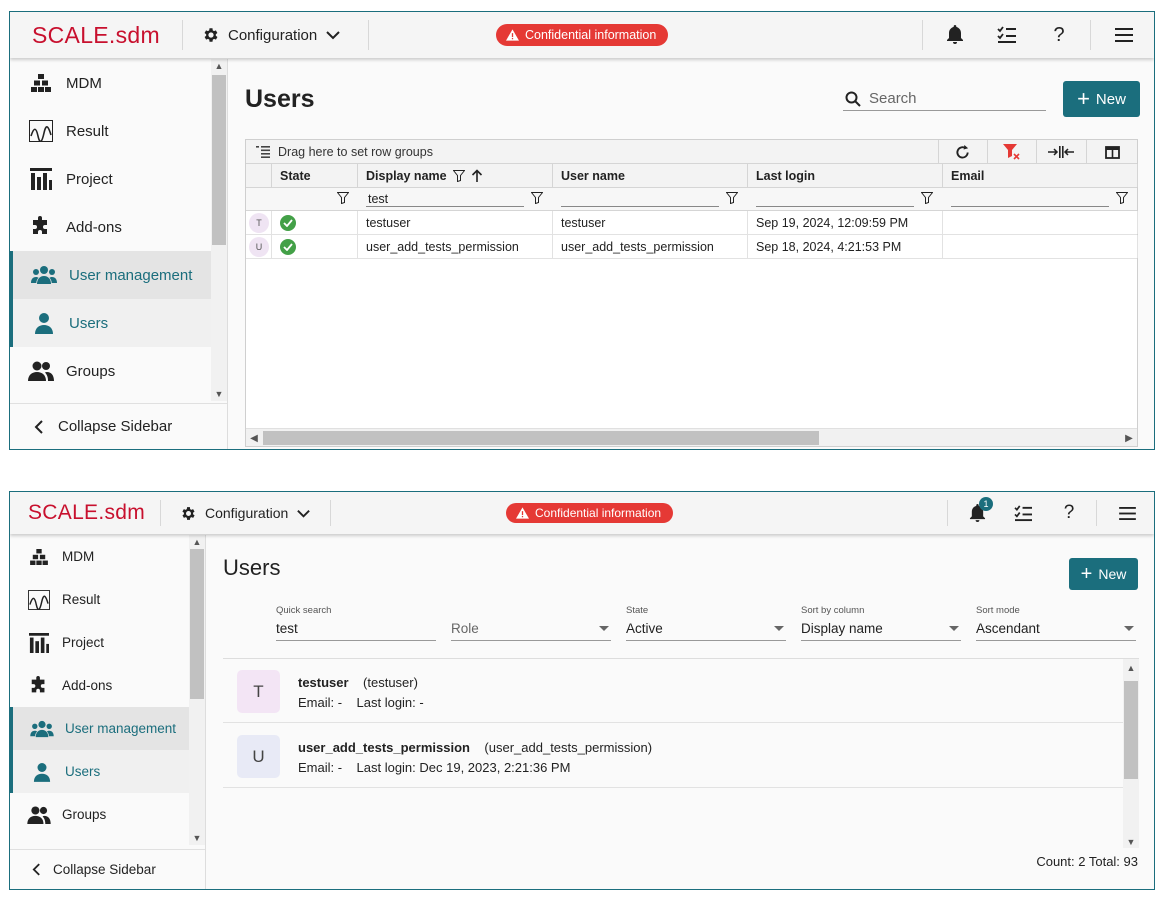 This screenshot has width=1168, height=903. I want to click on user-display-name: user_add_tests_permission, so click(384, 747).